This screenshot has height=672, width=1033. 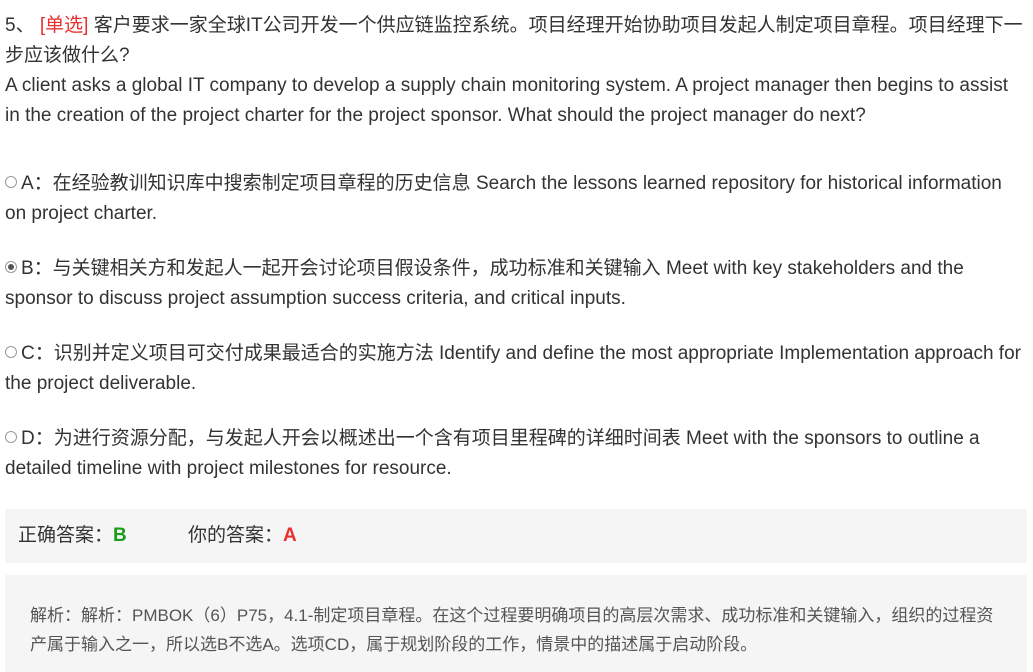 What do you see at coordinates (20, 25) in the screenshot?
I see `question-number: 5、` at bounding box center [20, 25].